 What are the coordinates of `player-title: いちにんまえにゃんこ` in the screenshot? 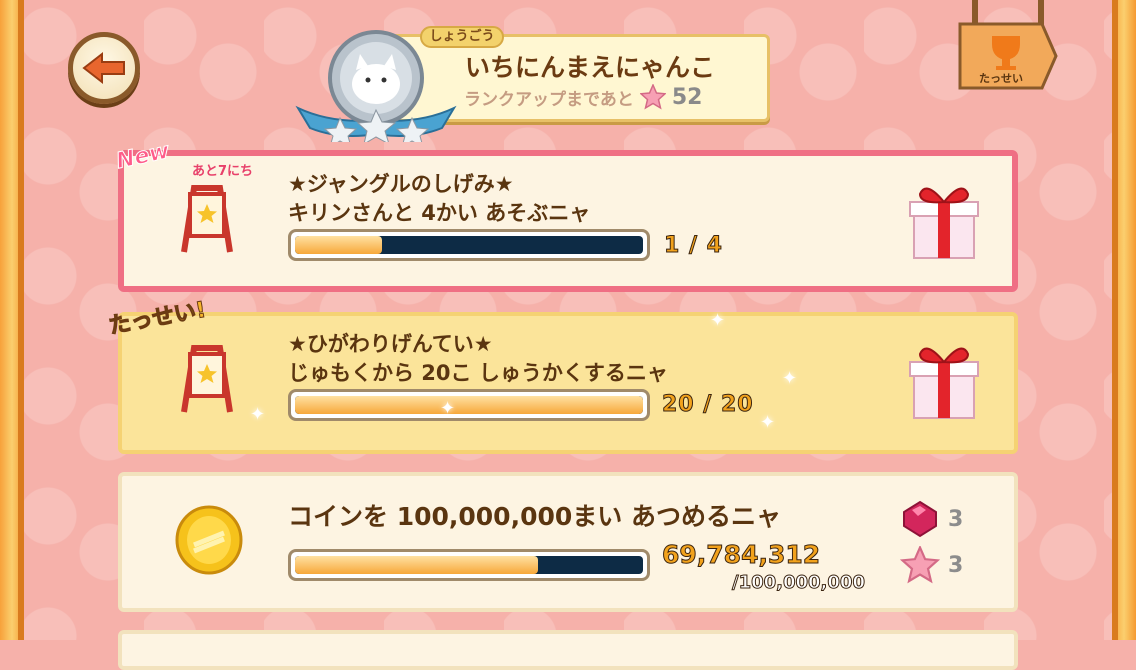 It's located at (589, 67).